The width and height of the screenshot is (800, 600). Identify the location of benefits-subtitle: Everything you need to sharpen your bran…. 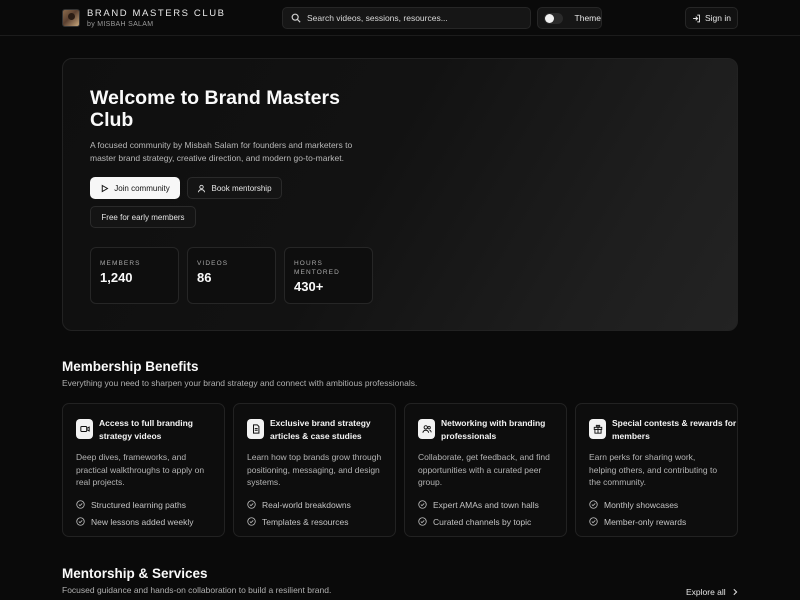
(240, 383).